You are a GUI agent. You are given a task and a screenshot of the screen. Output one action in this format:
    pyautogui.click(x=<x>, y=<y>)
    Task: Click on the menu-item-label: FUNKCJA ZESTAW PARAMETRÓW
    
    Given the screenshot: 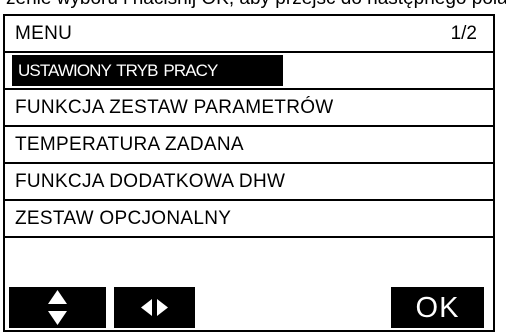 What is the action you would take?
    pyautogui.click(x=174, y=107)
    